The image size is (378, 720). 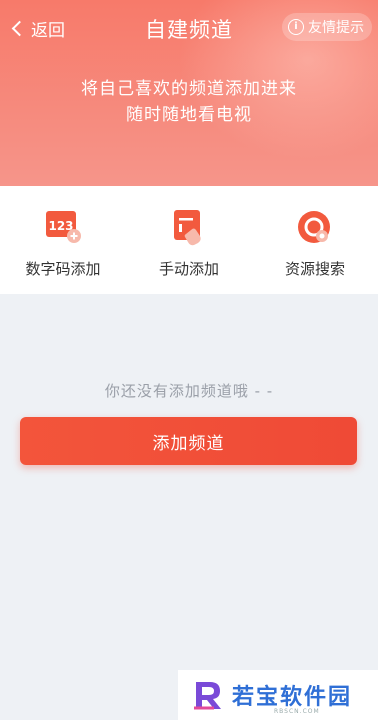 What do you see at coordinates (189, 115) in the screenshot?
I see `slogan-line-2: 随时随地看电视` at bounding box center [189, 115].